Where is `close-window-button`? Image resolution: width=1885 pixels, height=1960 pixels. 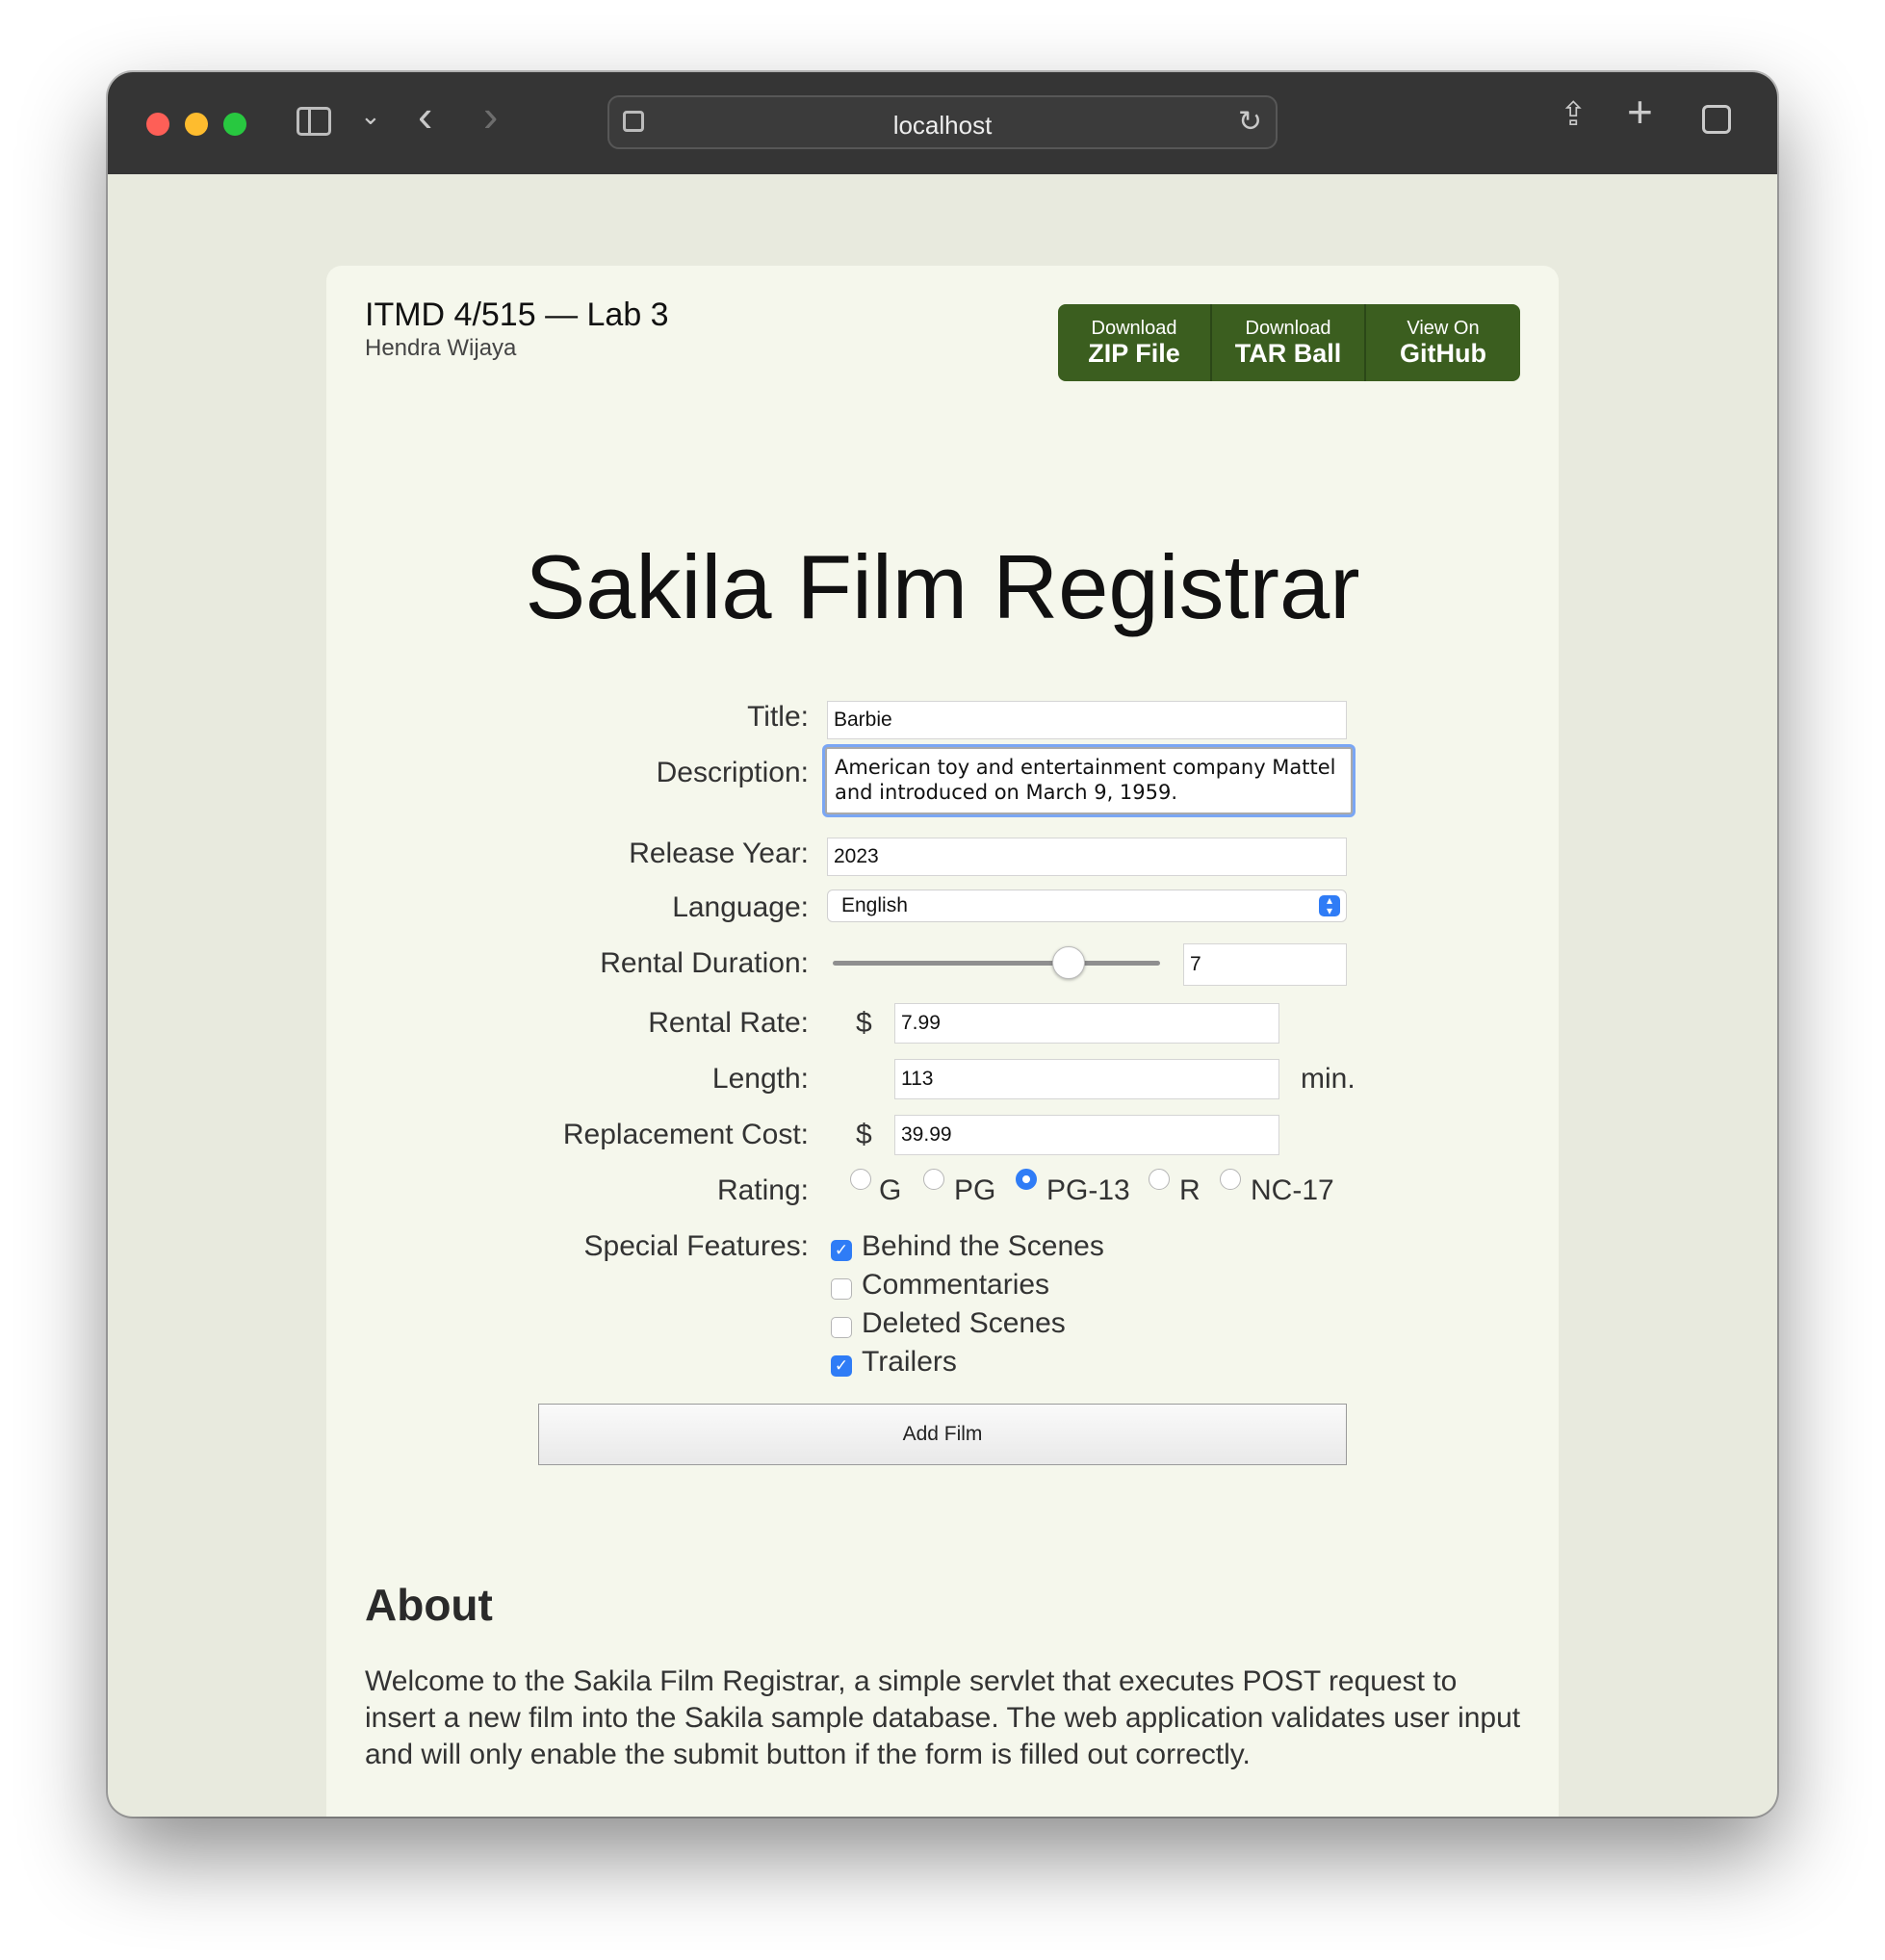
close-window-button is located at coordinates (157, 125).